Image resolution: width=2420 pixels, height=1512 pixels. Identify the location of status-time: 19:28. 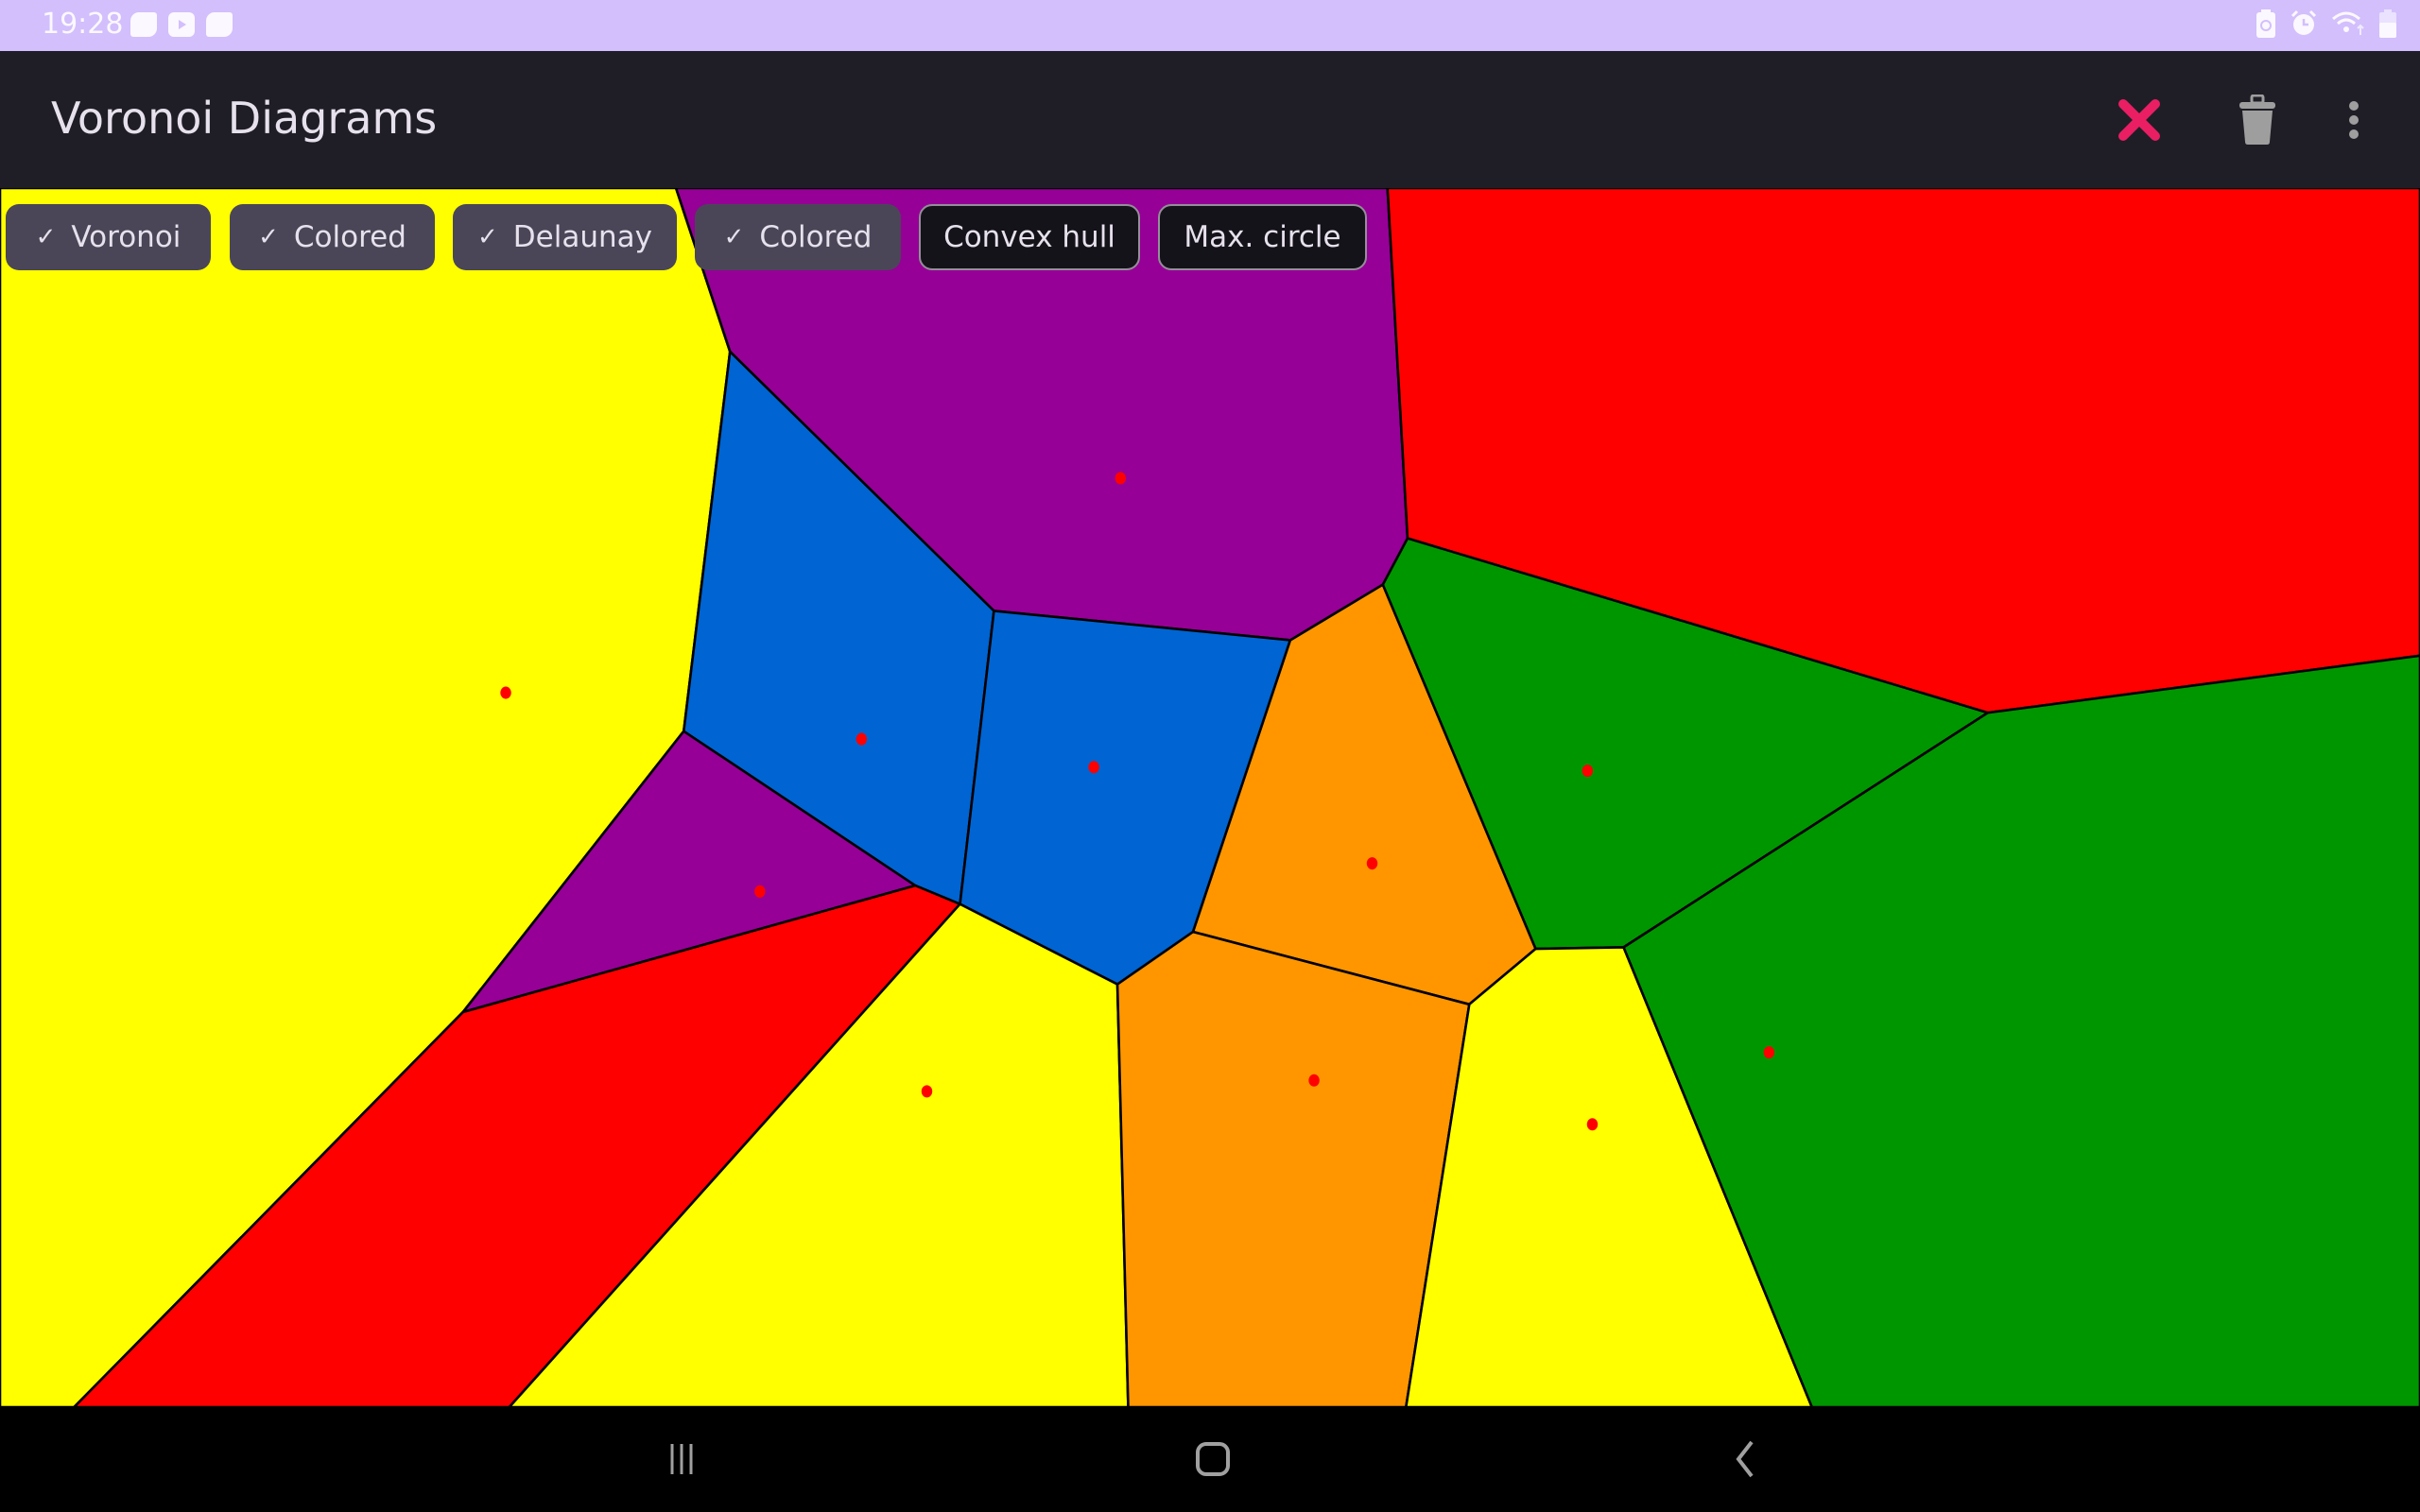
(83, 24).